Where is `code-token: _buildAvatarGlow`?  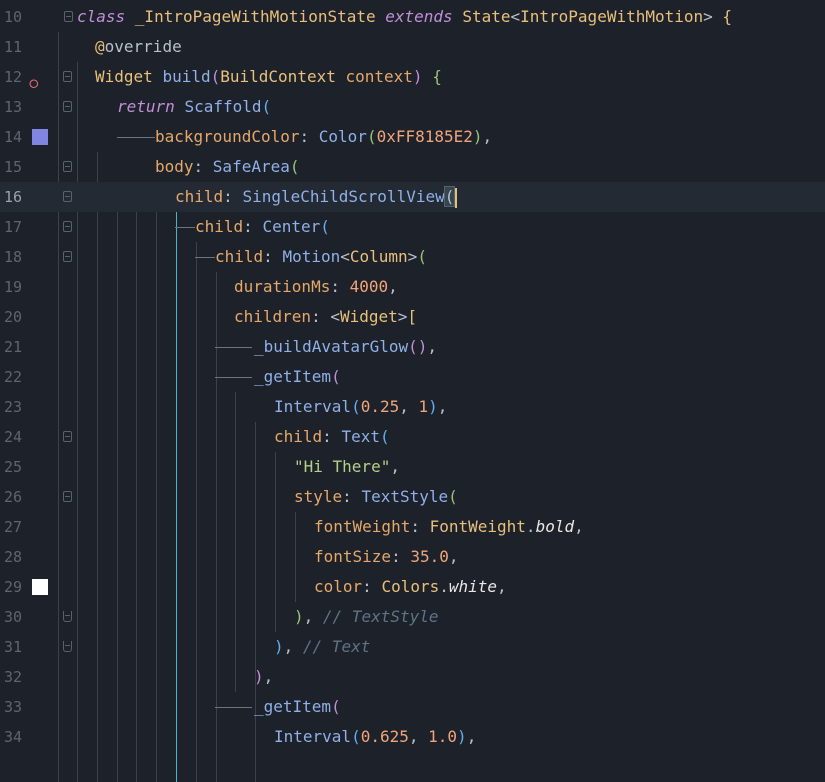 code-token: _buildAvatarGlow is located at coordinates (331, 346).